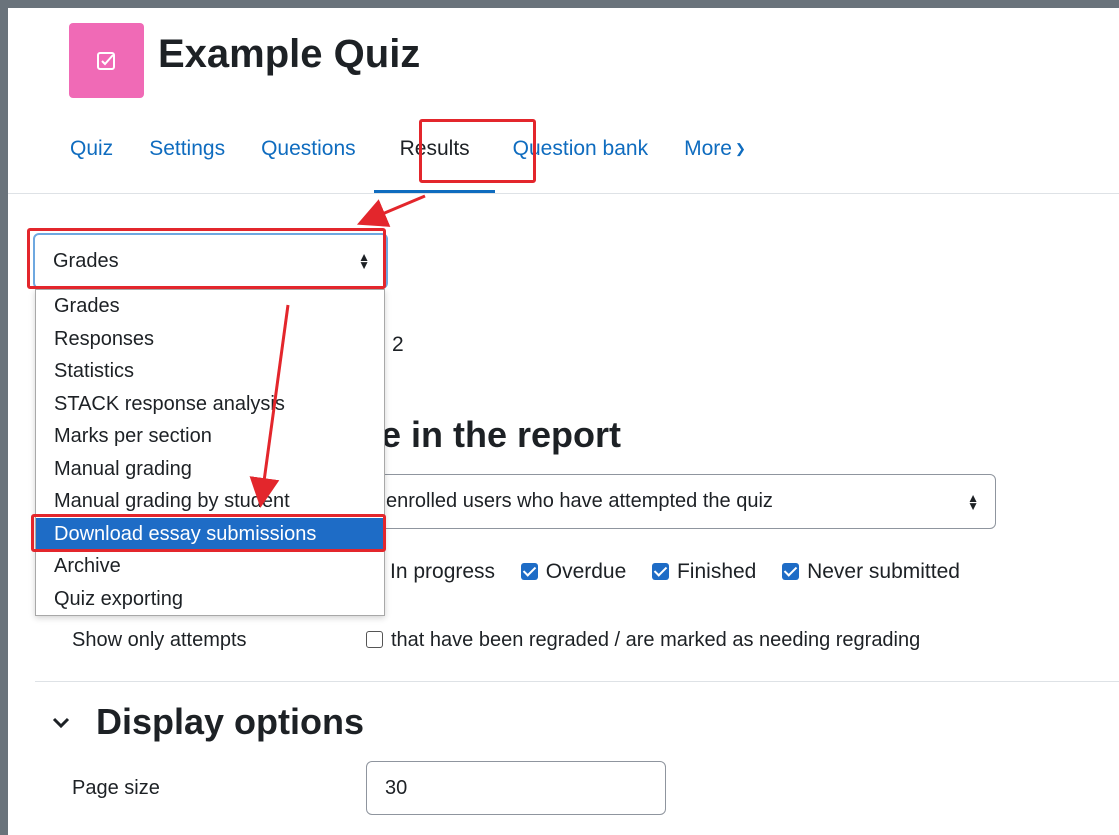  What do you see at coordinates (791, 571) in the screenshot?
I see `state-never-submitted-checkbox` at bounding box center [791, 571].